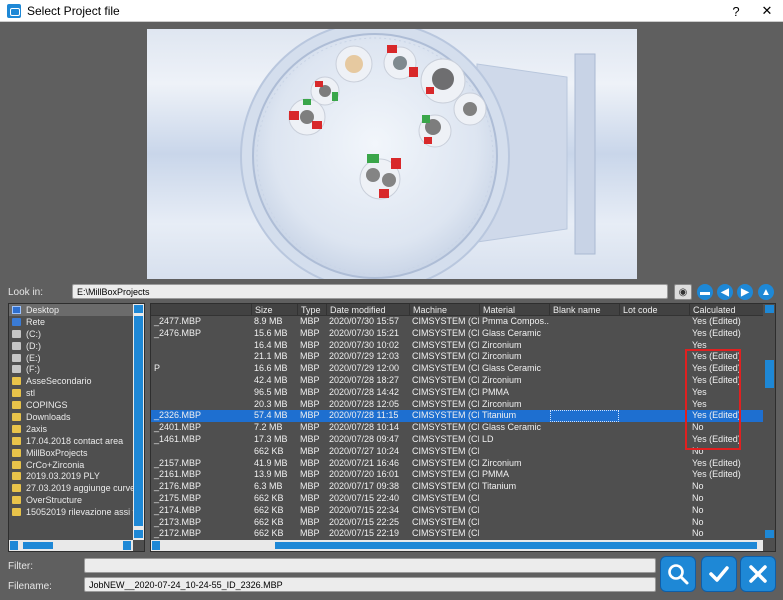 The image size is (783, 600). Describe the element at coordinates (725, 292) in the screenshot. I see `back-button: ◀` at that location.